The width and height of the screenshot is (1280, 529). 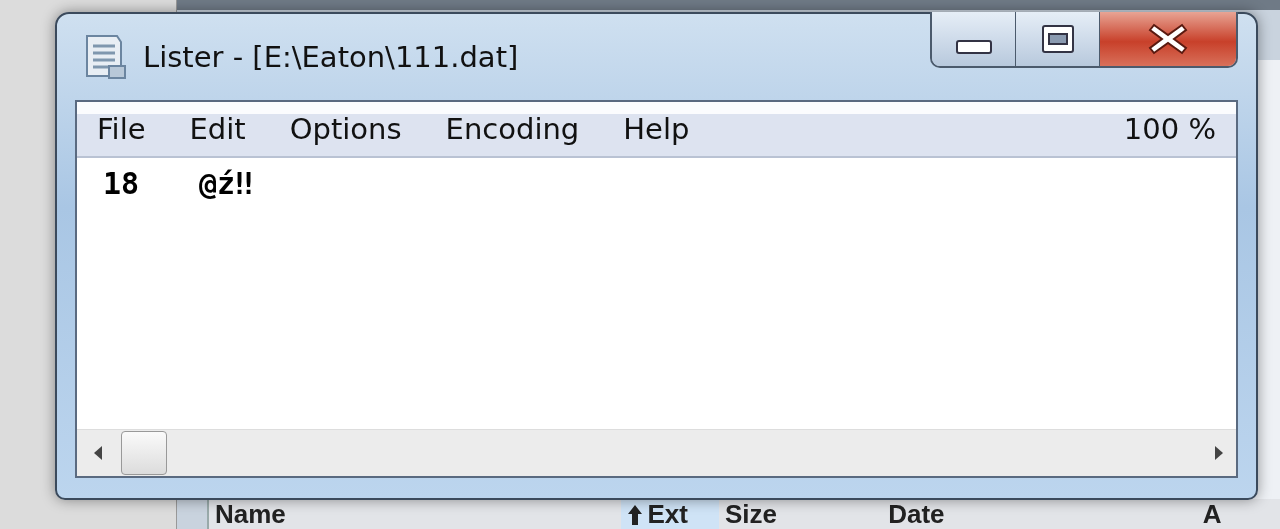 I want to click on close-button, so click(x=1168, y=39).